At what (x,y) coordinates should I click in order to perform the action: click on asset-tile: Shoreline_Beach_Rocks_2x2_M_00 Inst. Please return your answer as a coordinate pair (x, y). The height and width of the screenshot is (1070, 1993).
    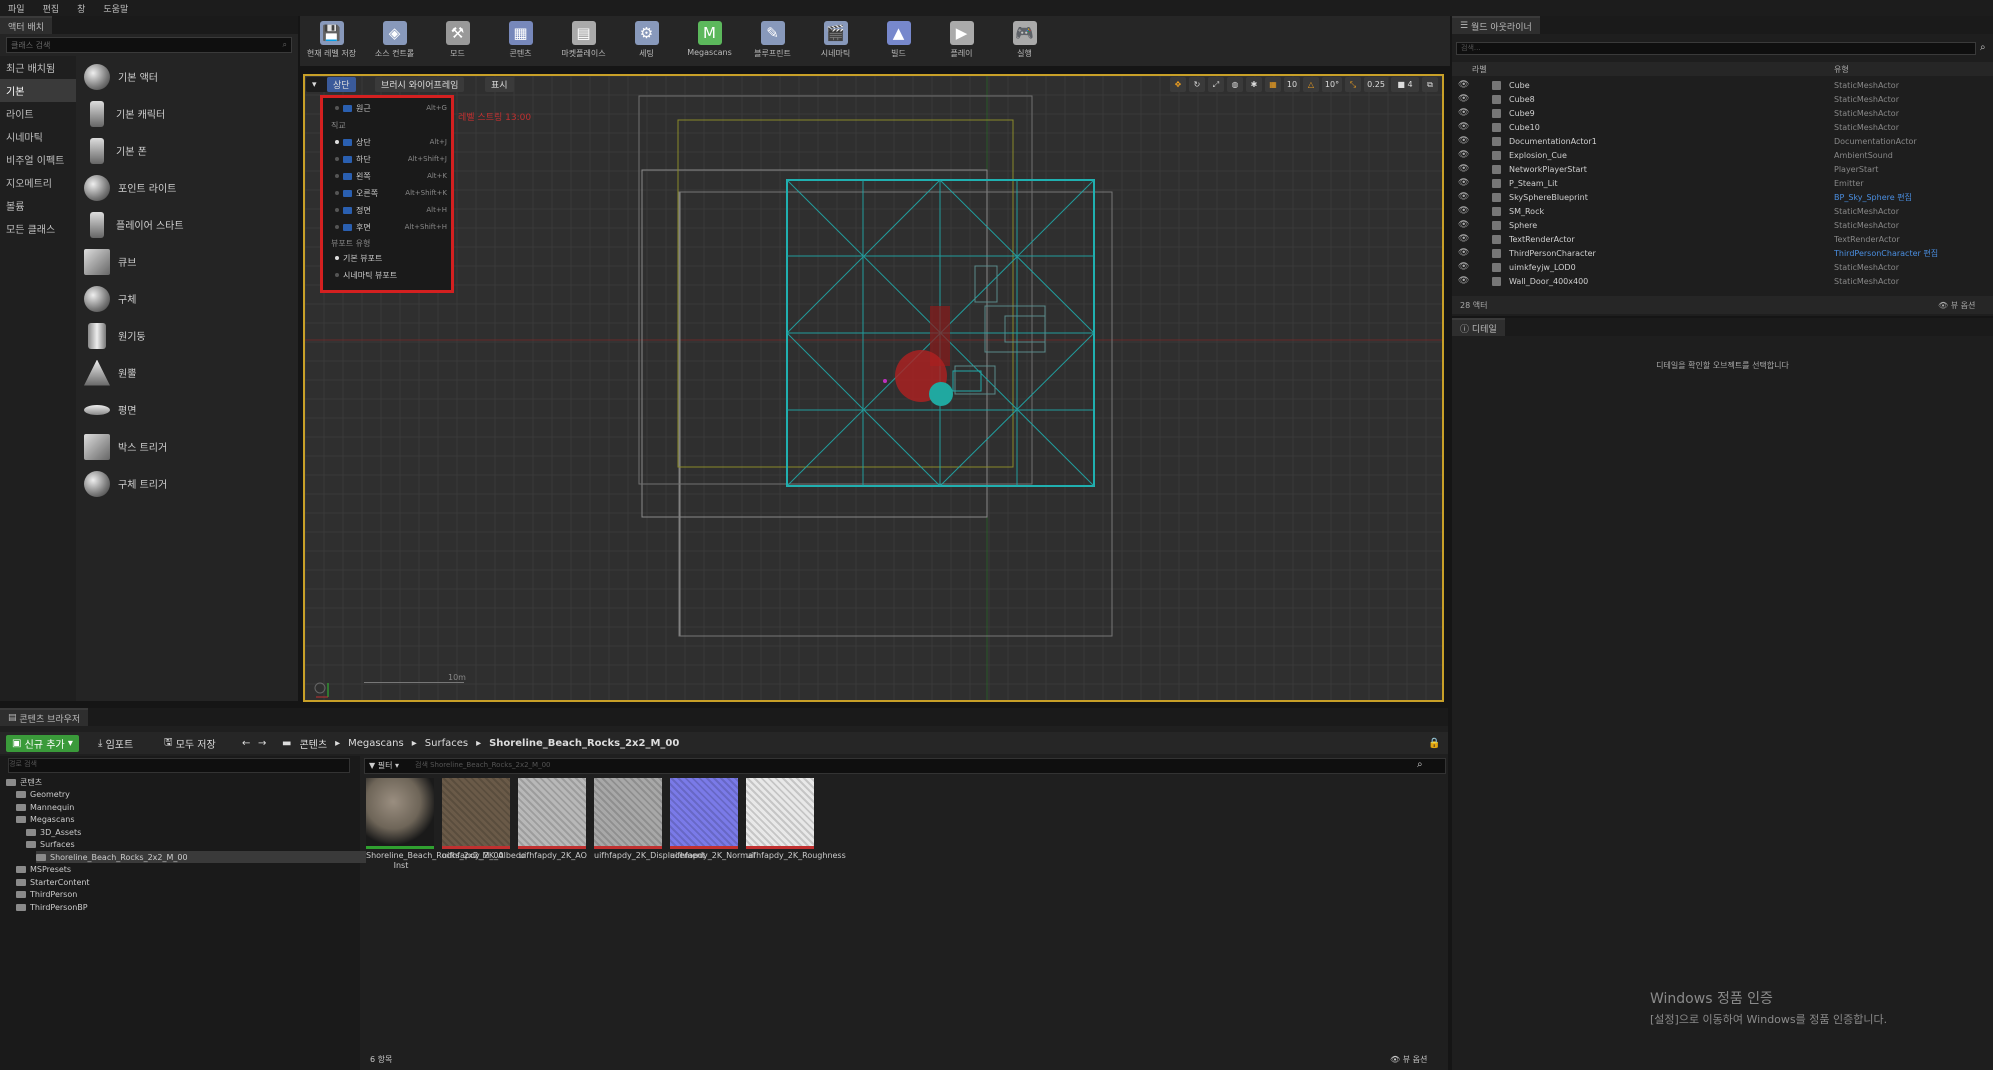
    Looking at the image, I should click on (435, 824).